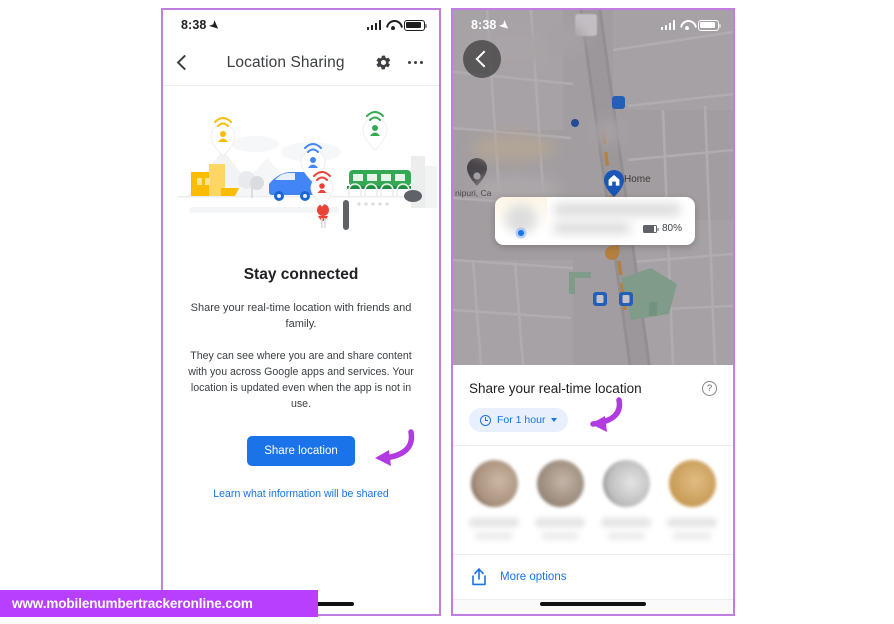 The image size is (894, 624). Describe the element at coordinates (554, 420) in the screenshot. I see `chevron-down-icon` at that location.